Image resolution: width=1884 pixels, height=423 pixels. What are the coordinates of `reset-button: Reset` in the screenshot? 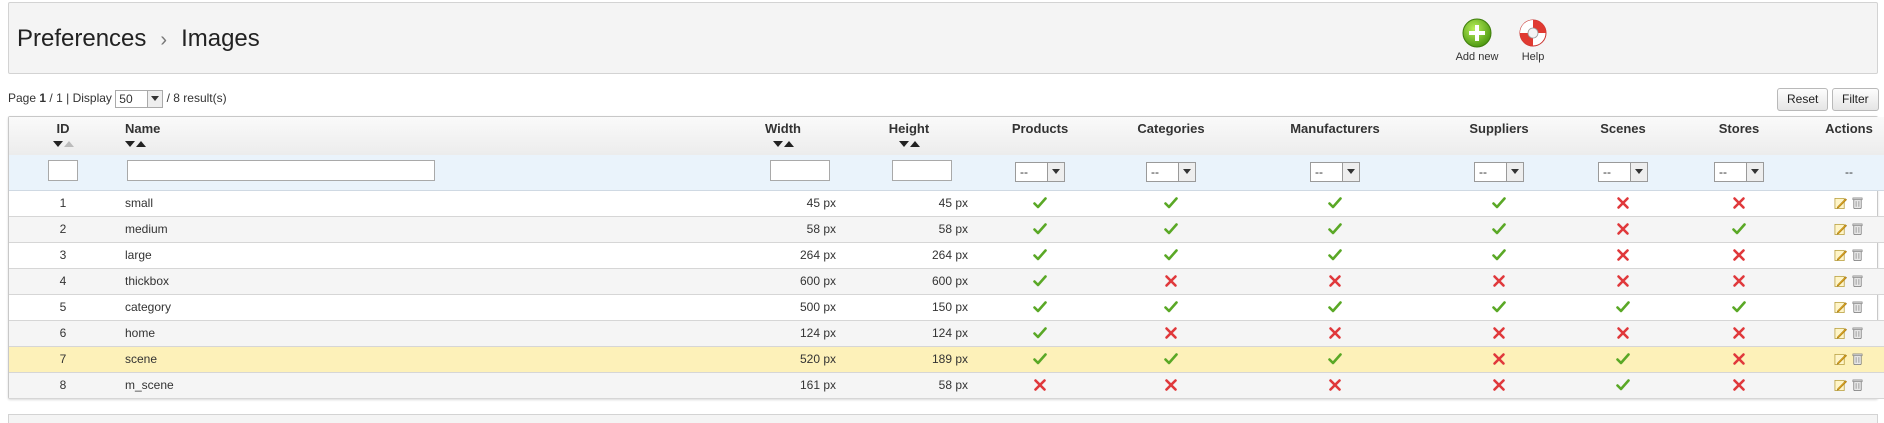 It's located at (1803, 99).